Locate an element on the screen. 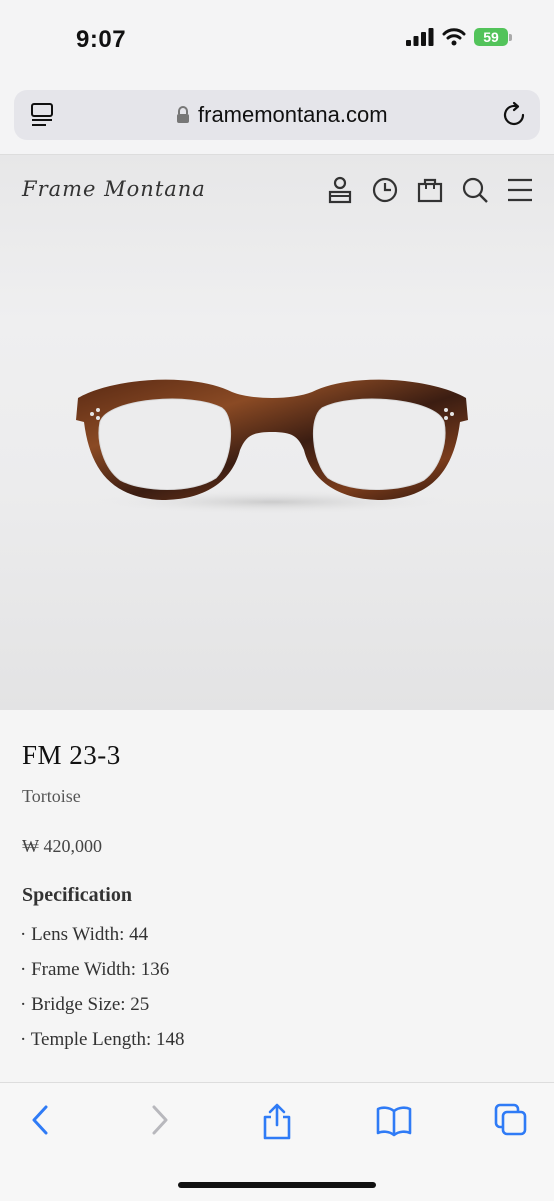 Image resolution: width=554 pixels, height=1201 pixels. tabs-icon is located at coordinates (511, 1120).